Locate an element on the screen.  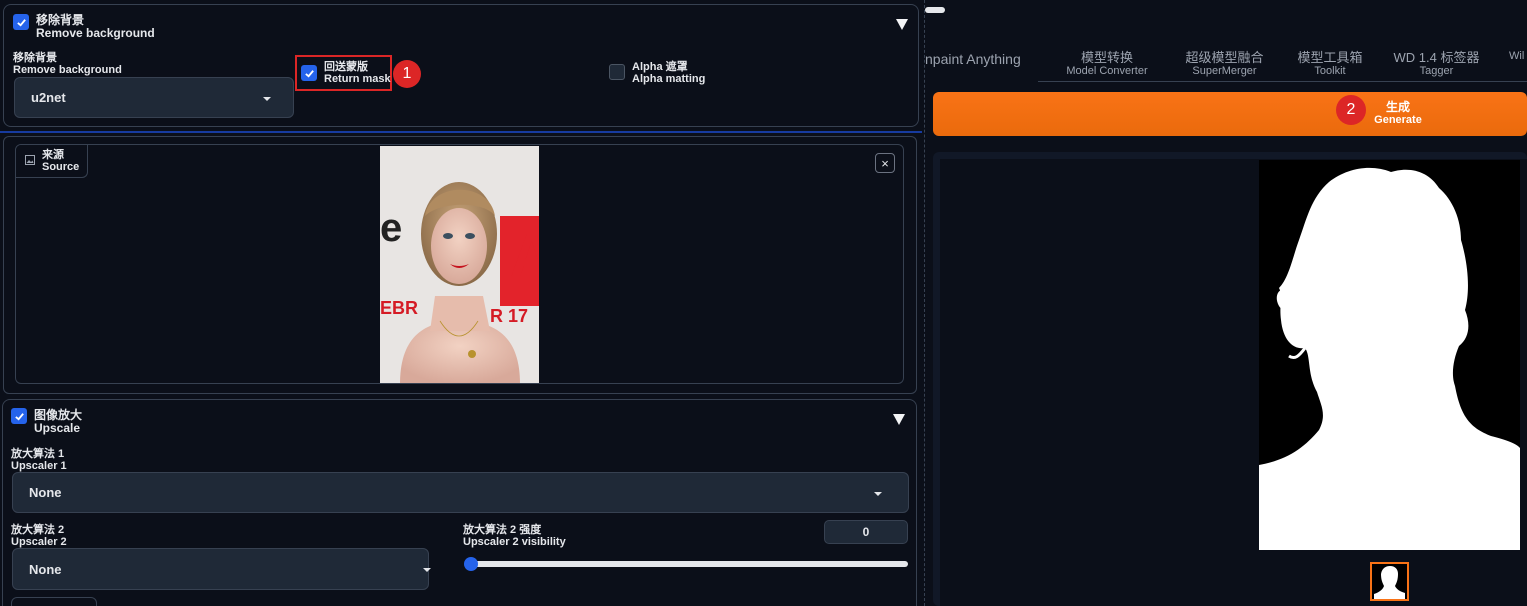
tab-wildcards-partial: Wil is located at coordinates (1518, 56).